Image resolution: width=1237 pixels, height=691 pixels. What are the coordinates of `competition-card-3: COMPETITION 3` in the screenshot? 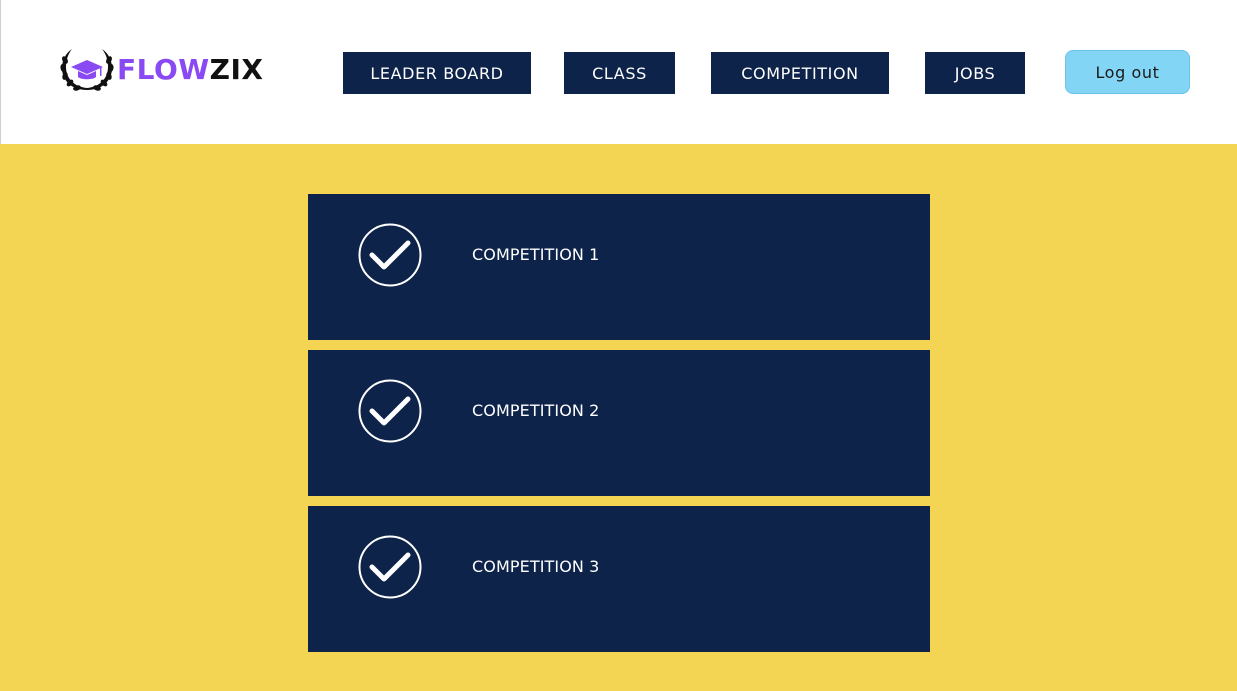 It's located at (619, 579).